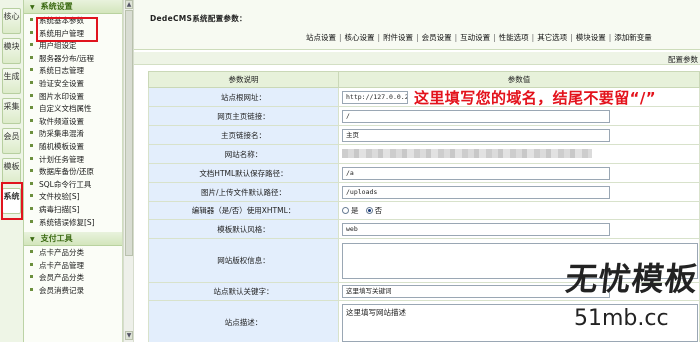 This screenshot has width=700, height=342. I want to click on upload-path-input: /uploads, so click(476, 192).